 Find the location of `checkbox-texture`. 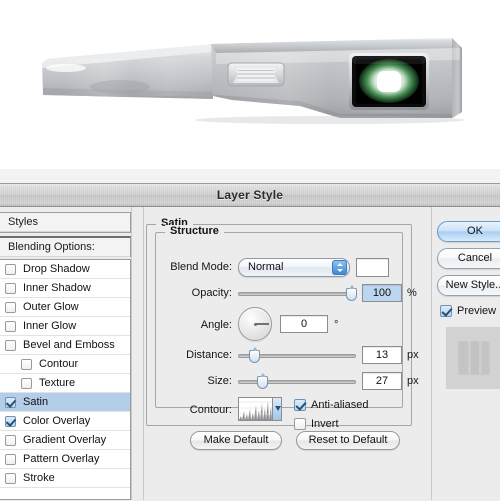

checkbox-texture is located at coordinates (26, 383).